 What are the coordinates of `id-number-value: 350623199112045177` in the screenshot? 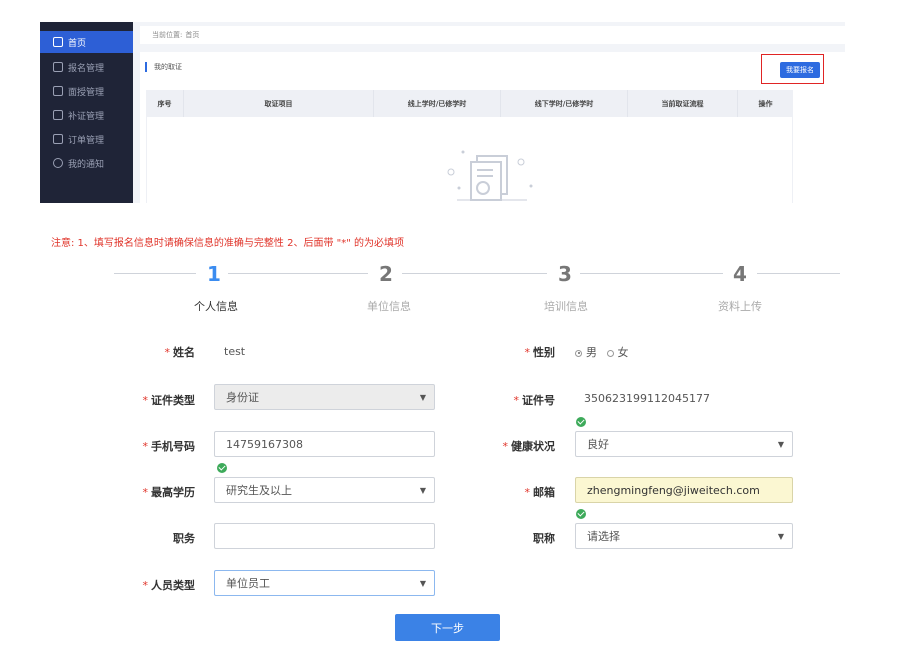 It's located at (647, 398).